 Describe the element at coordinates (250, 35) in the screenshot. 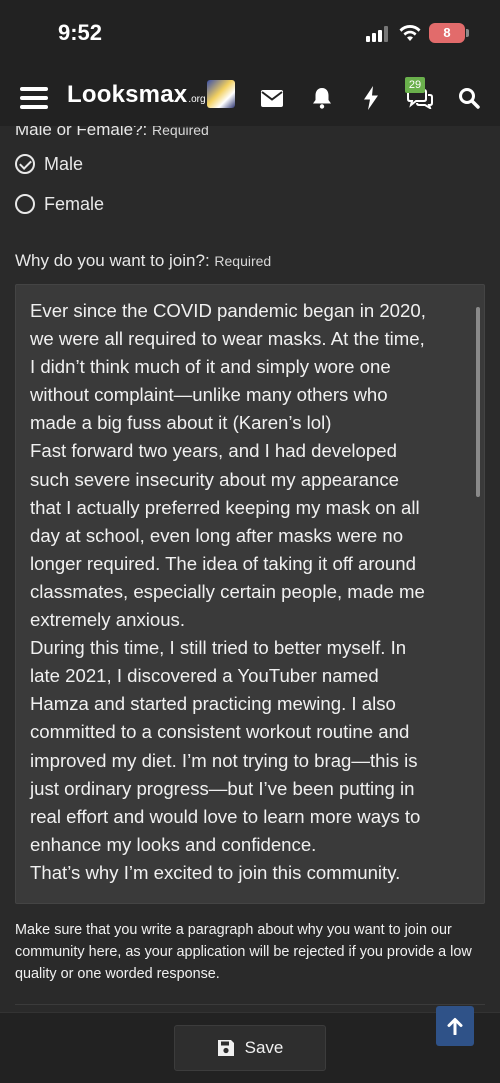

I see `status-bar: 9:52 8` at that location.